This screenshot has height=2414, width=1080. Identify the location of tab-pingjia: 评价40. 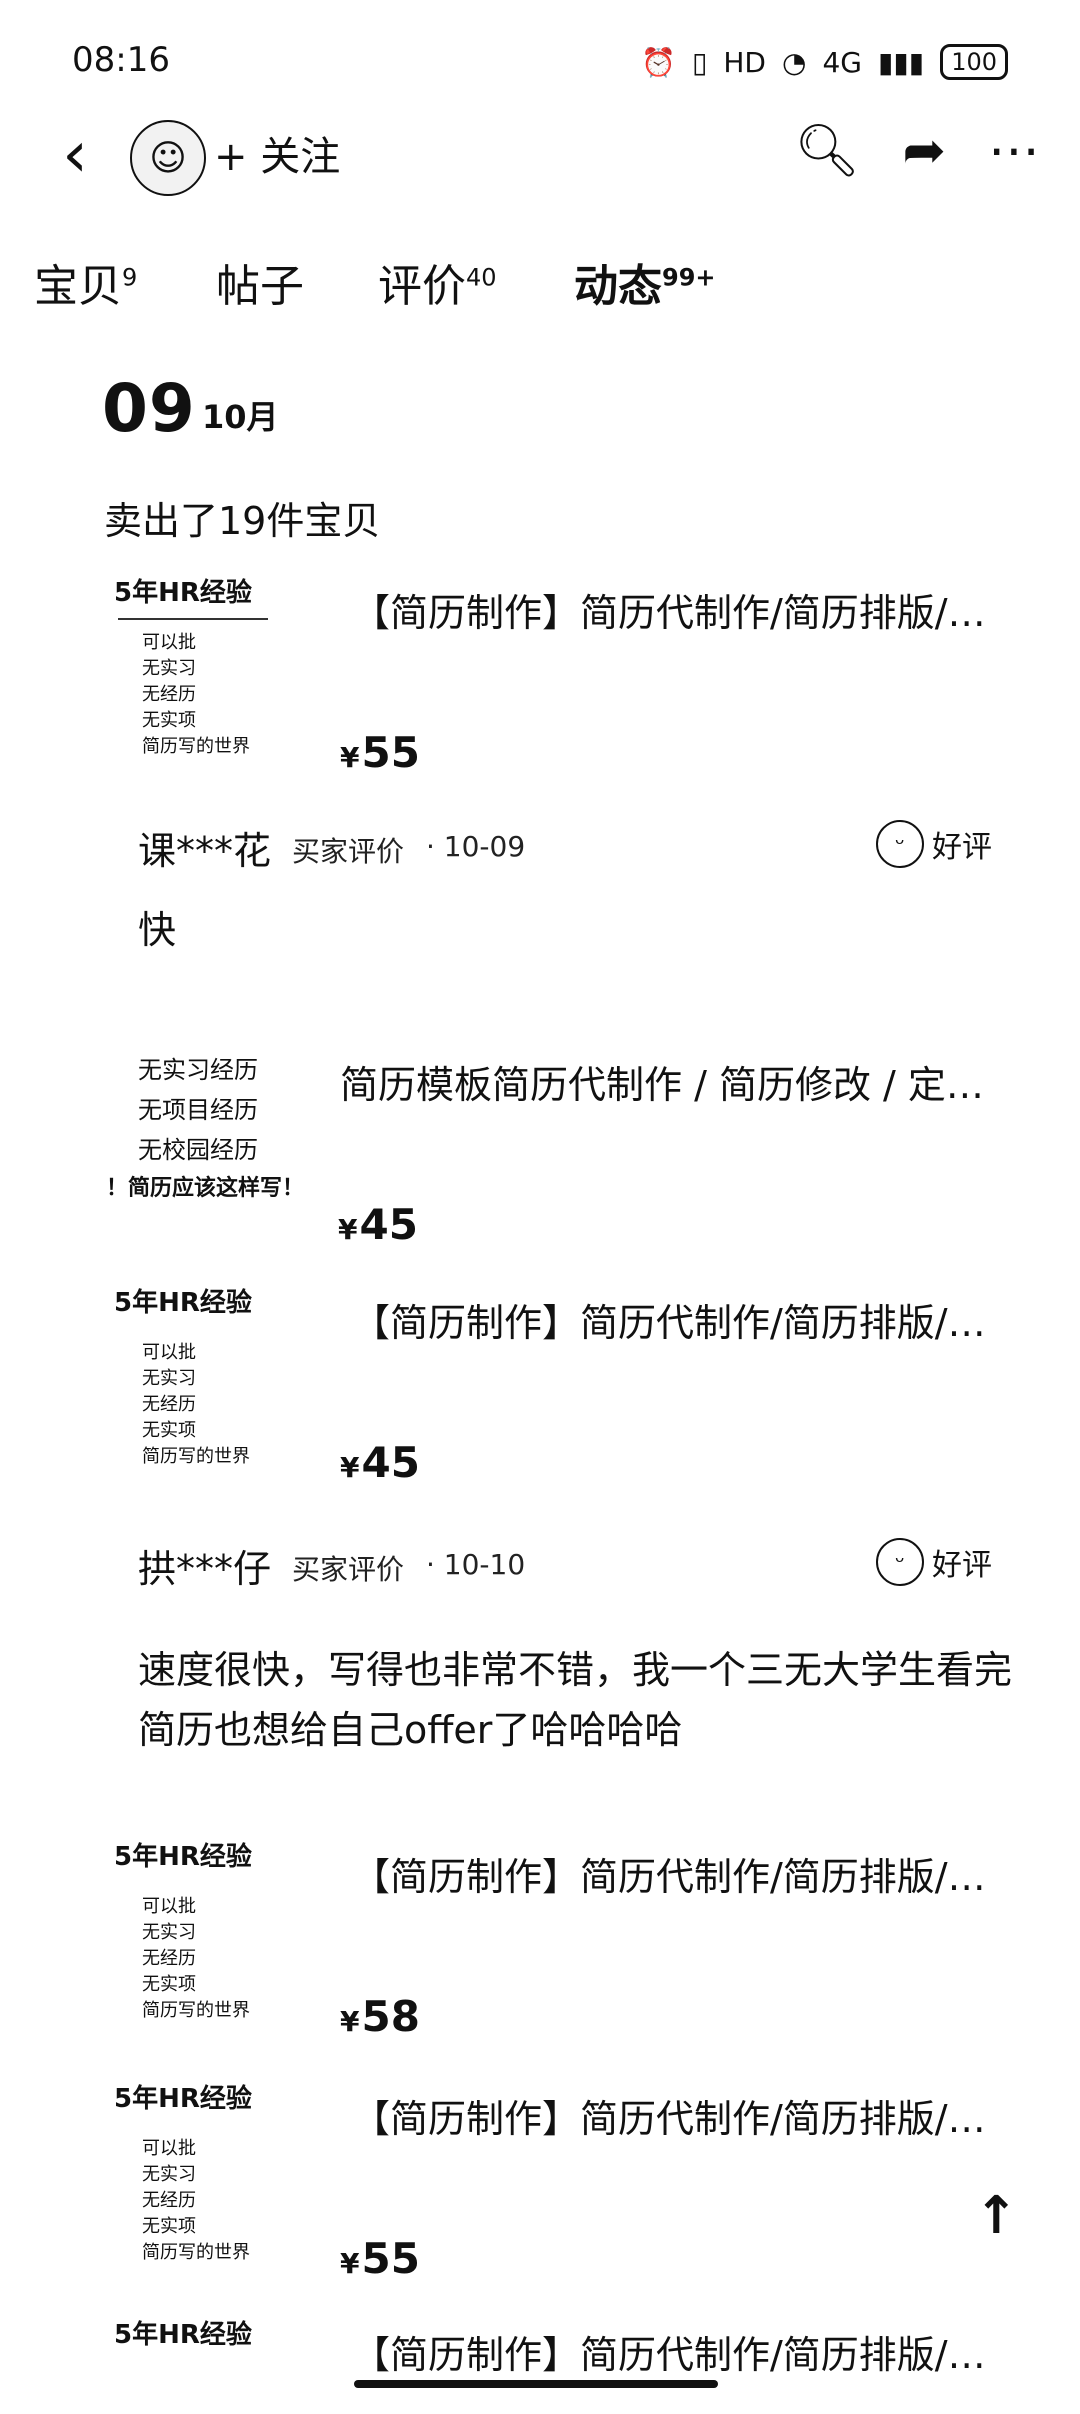
(437, 282).